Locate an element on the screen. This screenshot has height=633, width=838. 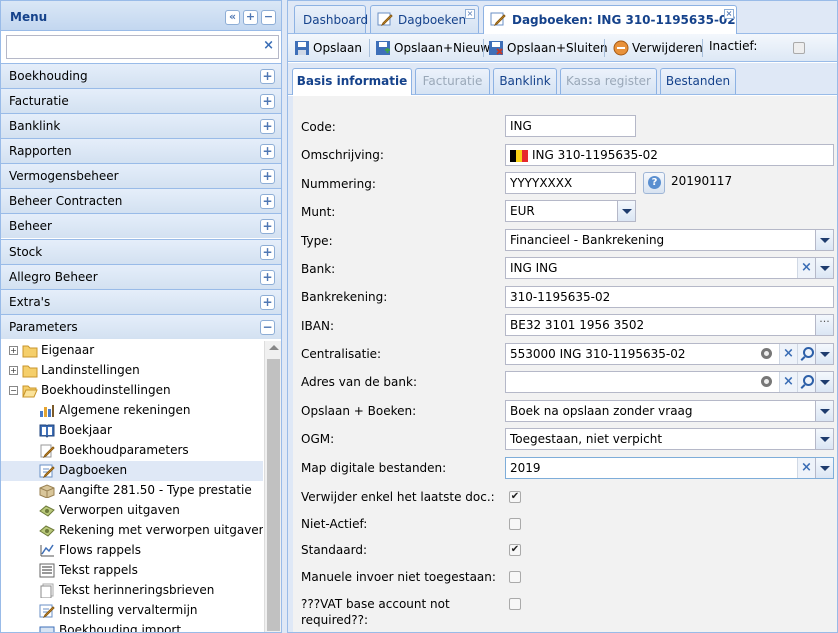
tab-dagboek-detail: Dagboeken: ING 310-1195635-02 × is located at coordinates (610, 19).